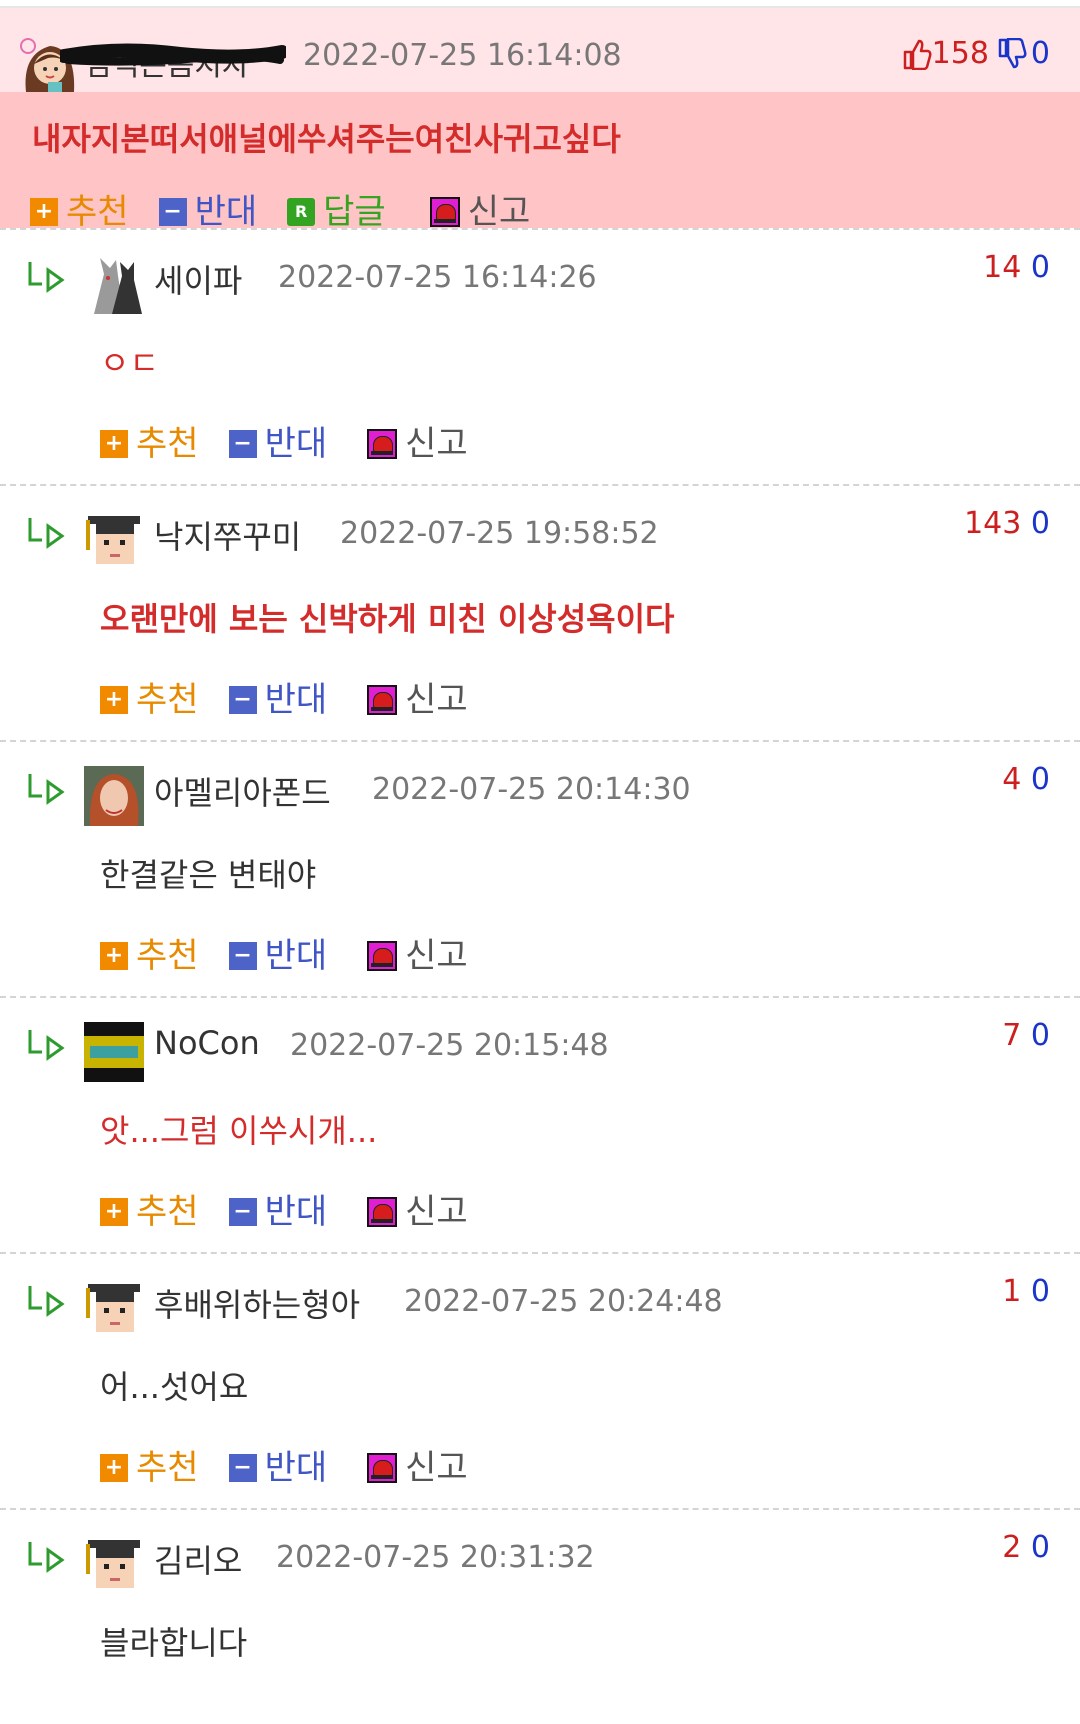 This screenshot has height=1724, width=1080. Describe the element at coordinates (1011, 1291) in the screenshot. I see `reply-up-count: 1` at that location.